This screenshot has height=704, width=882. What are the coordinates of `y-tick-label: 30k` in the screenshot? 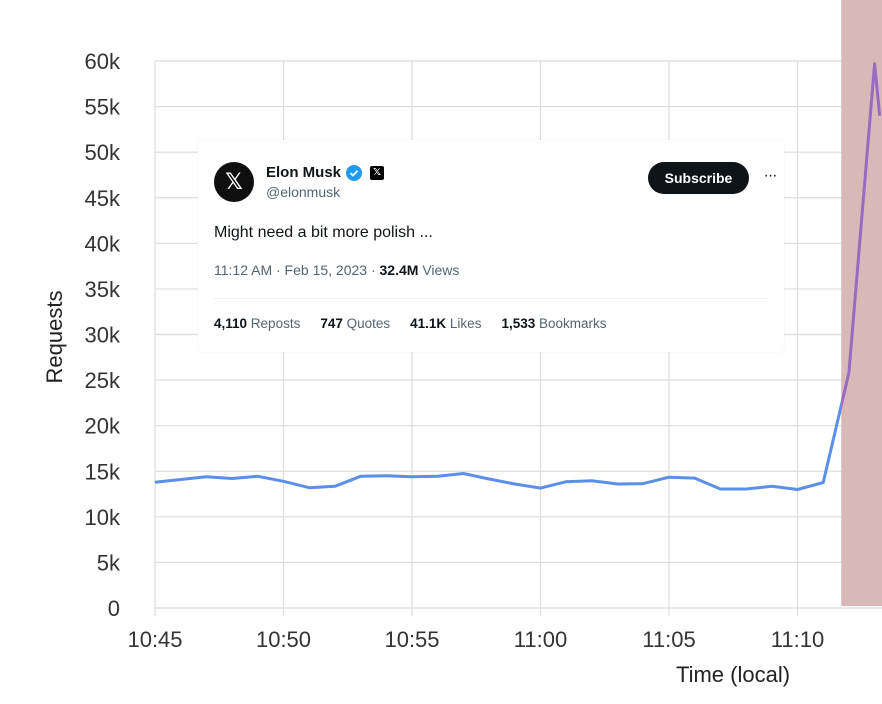 It's located at (103, 335).